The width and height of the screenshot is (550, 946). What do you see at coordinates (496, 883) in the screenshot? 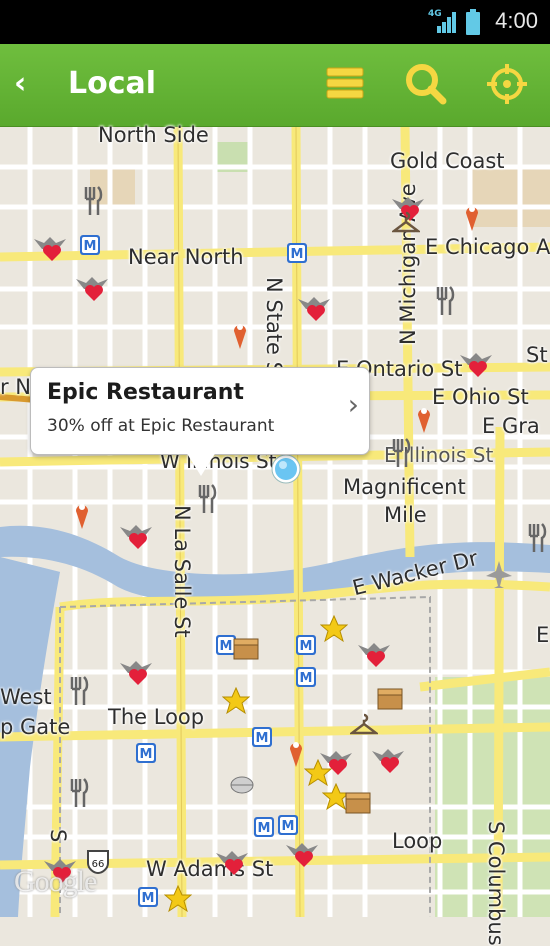
I see `street-label: S Columbus` at bounding box center [496, 883].